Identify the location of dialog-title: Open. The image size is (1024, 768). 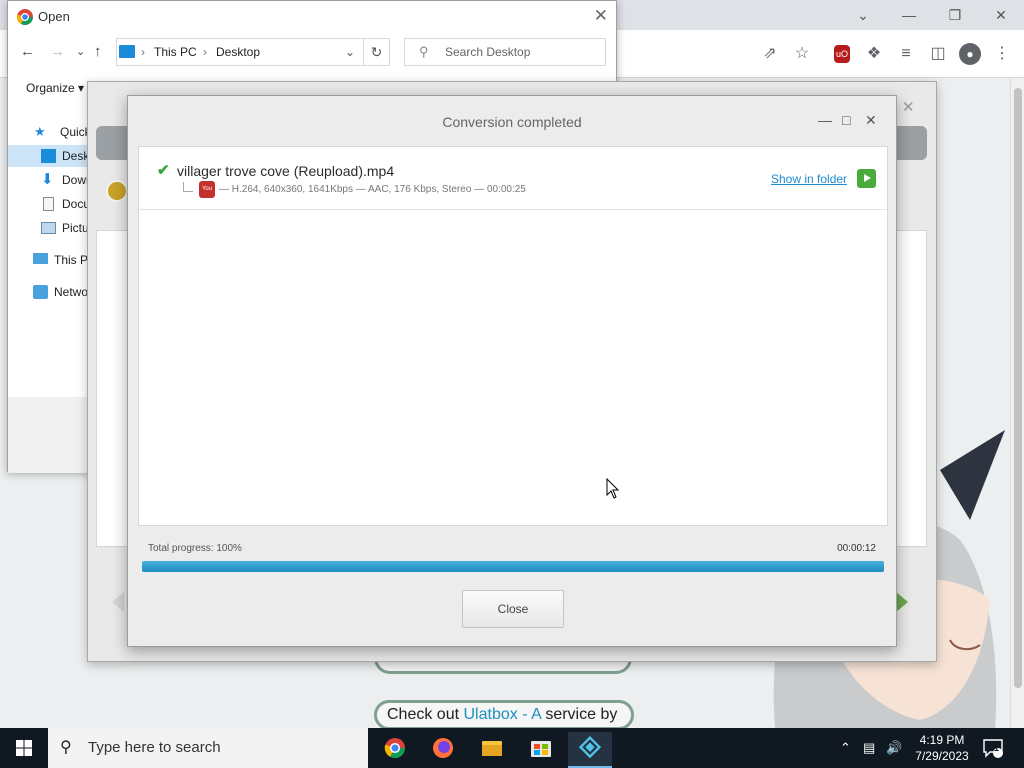
(54, 16).